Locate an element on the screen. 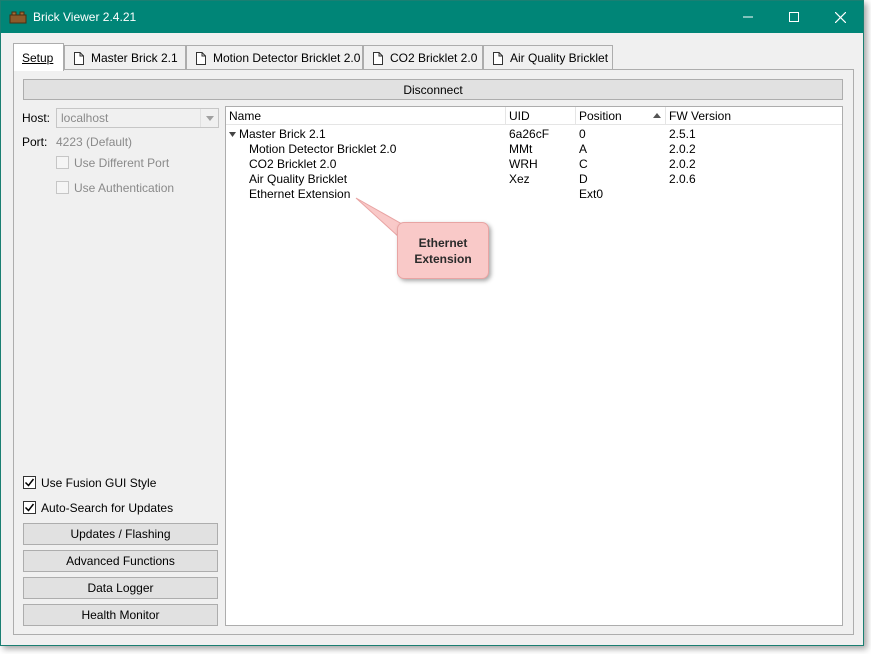 The width and height of the screenshot is (871, 654). tab-setup: Setup is located at coordinates (38, 57).